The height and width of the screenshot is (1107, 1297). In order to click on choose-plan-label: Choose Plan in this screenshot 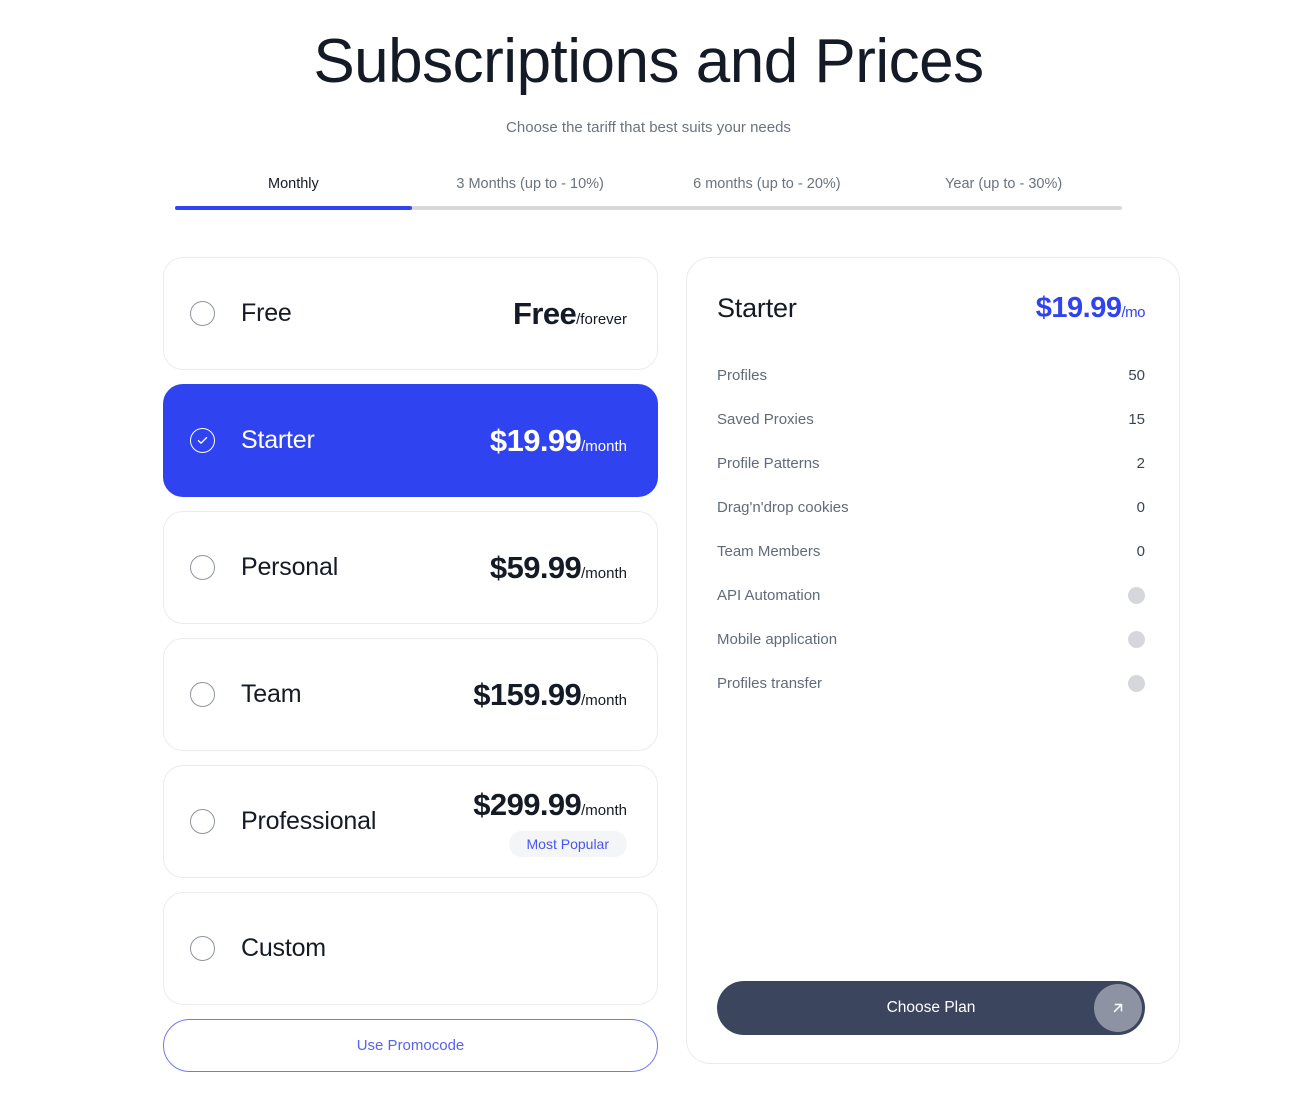, I will do `click(931, 1008)`.